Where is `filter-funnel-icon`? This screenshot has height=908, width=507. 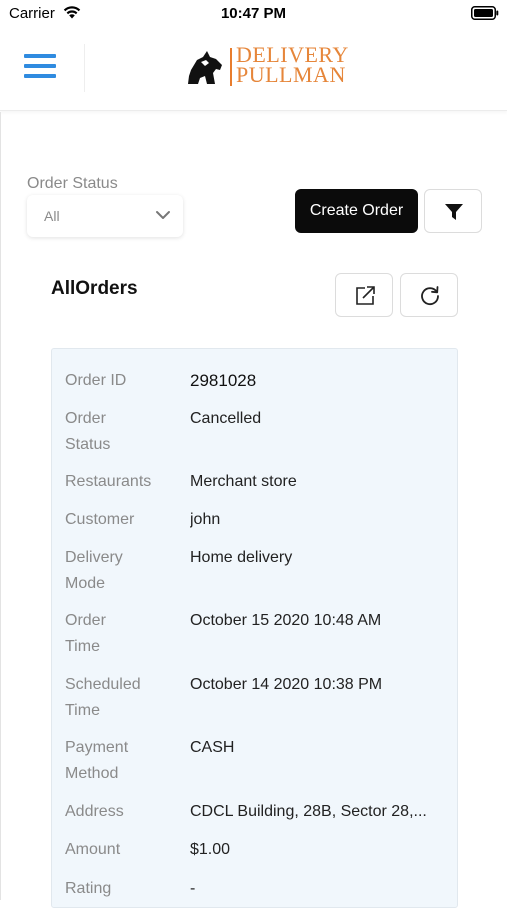 filter-funnel-icon is located at coordinates (454, 212).